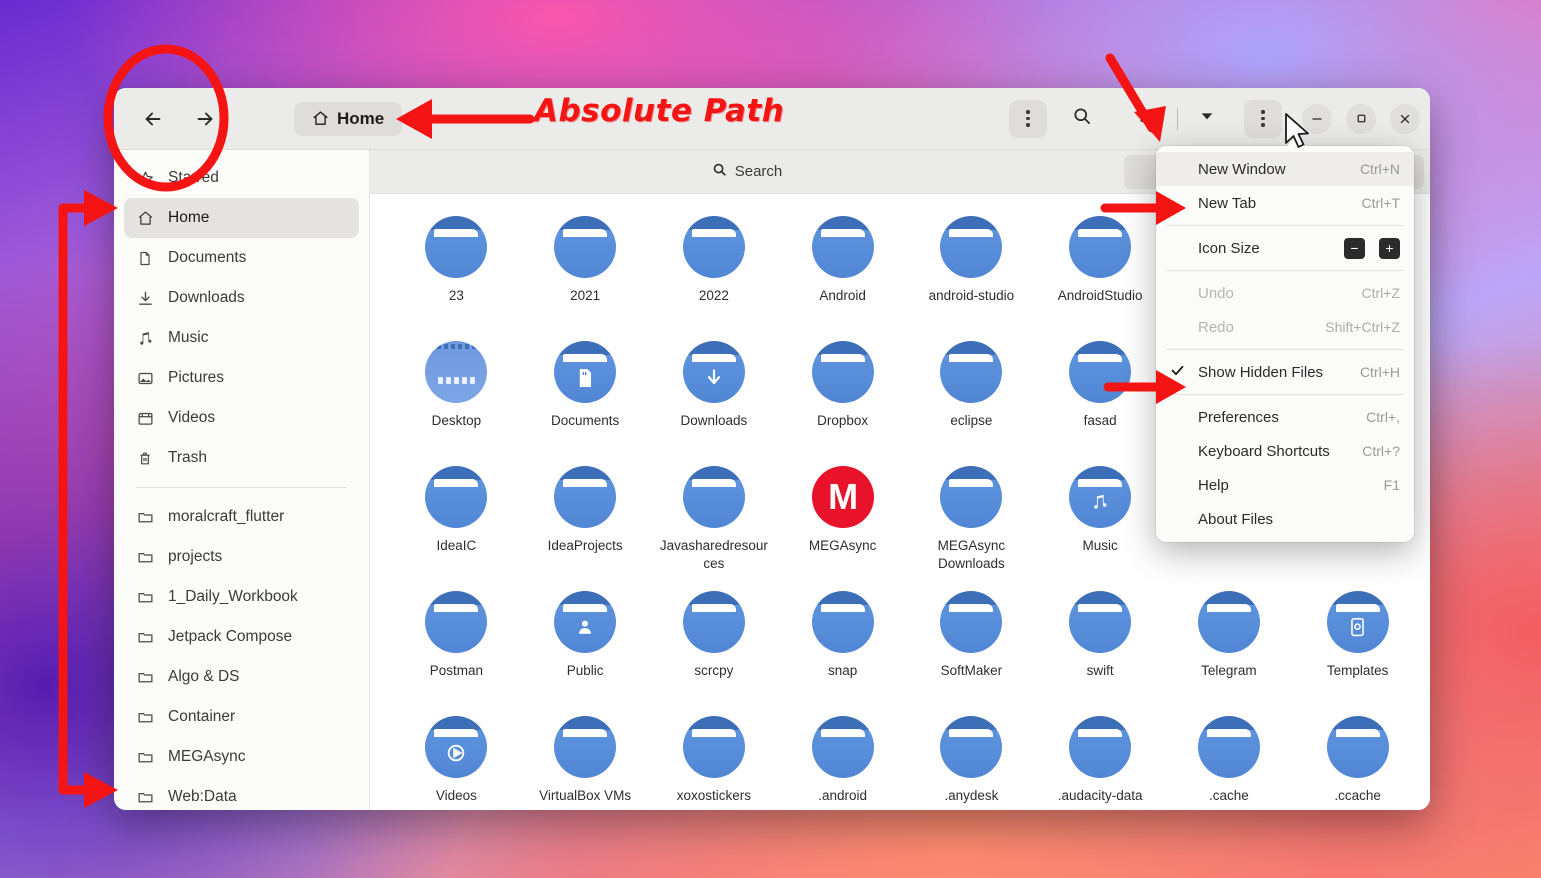 Image resolution: width=1541 pixels, height=878 pixels. I want to click on sidebar-item-jetpack-compose: Jetpack Compose, so click(241, 637).